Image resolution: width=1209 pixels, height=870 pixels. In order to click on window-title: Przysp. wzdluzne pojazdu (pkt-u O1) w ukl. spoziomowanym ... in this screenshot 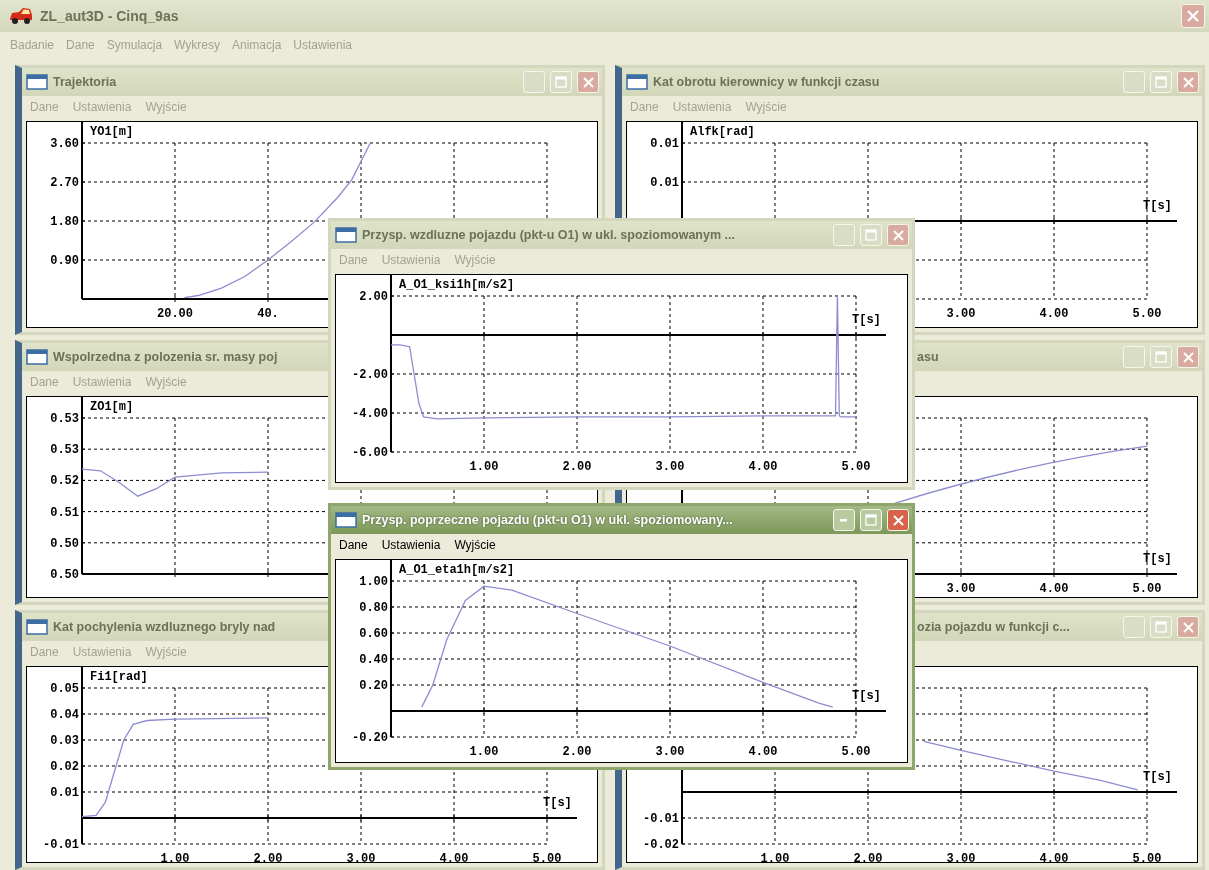, I will do `click(548, 235)`.